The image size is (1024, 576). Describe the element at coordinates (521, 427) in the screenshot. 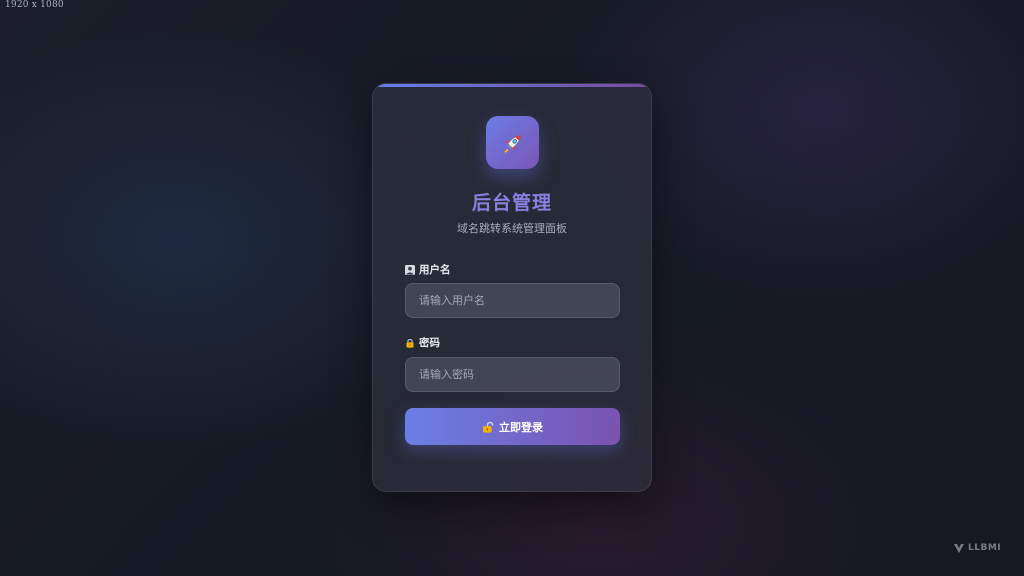

I see `login-button-label: 立即登录` at that location.